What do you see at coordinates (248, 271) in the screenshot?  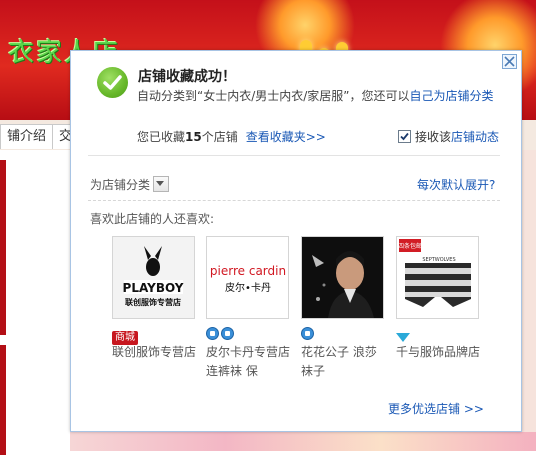 I see `thumb-brand-text: pierre cardin` at bounding box center [248, 271].